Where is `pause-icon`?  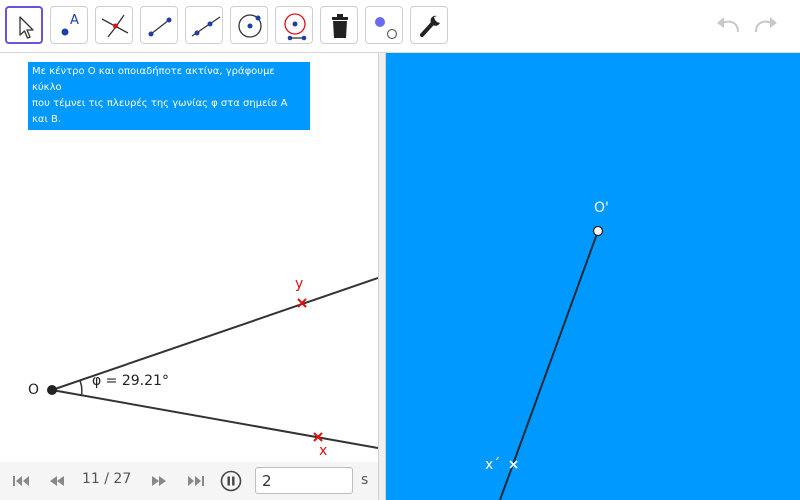 pause-icon is located at coordinates (231, 481).